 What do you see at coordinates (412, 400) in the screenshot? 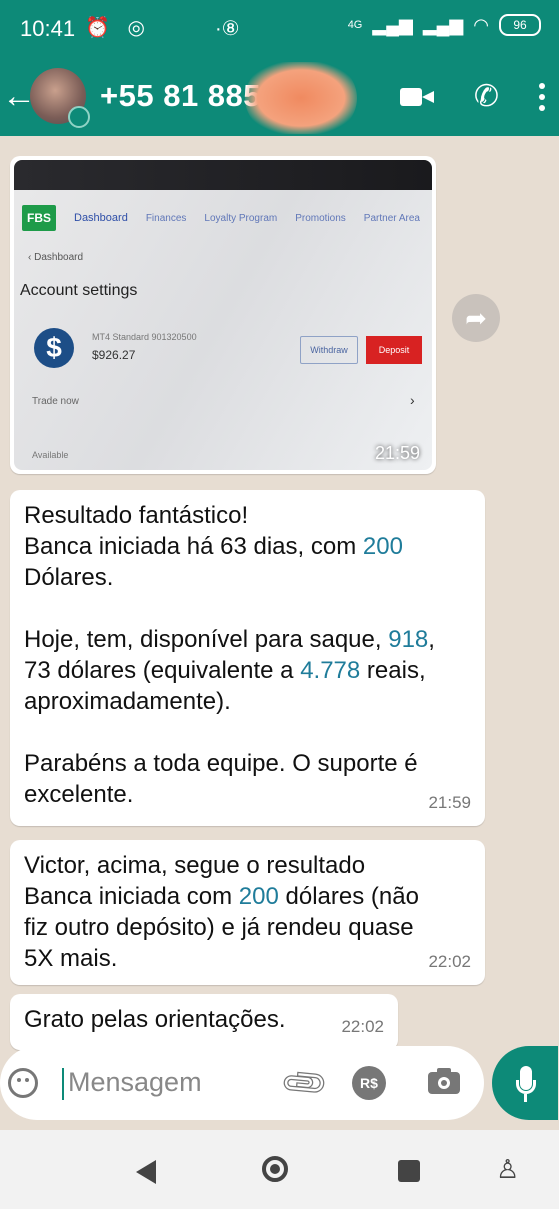
I see `chevron-right-icon: ›` at bounding box center [412, 400].